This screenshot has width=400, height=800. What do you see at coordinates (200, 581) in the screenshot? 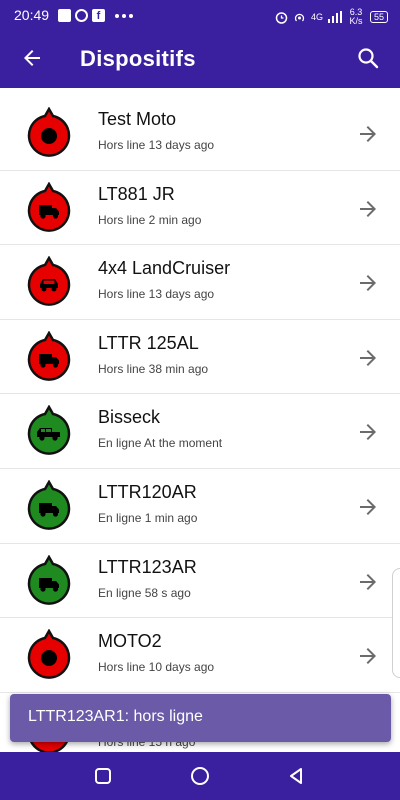
I see `device-row-7: LTTR123AR En ligne 58 s ago` at bounding box center [200, 581].